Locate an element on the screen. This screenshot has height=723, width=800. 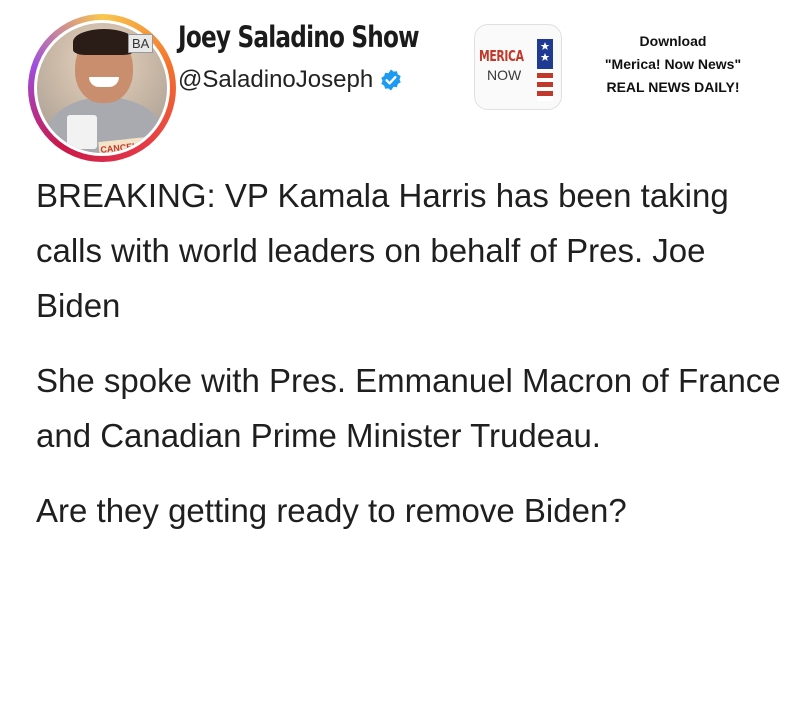
logo-merica-text: MERICA is located at coordinates (501, 56).